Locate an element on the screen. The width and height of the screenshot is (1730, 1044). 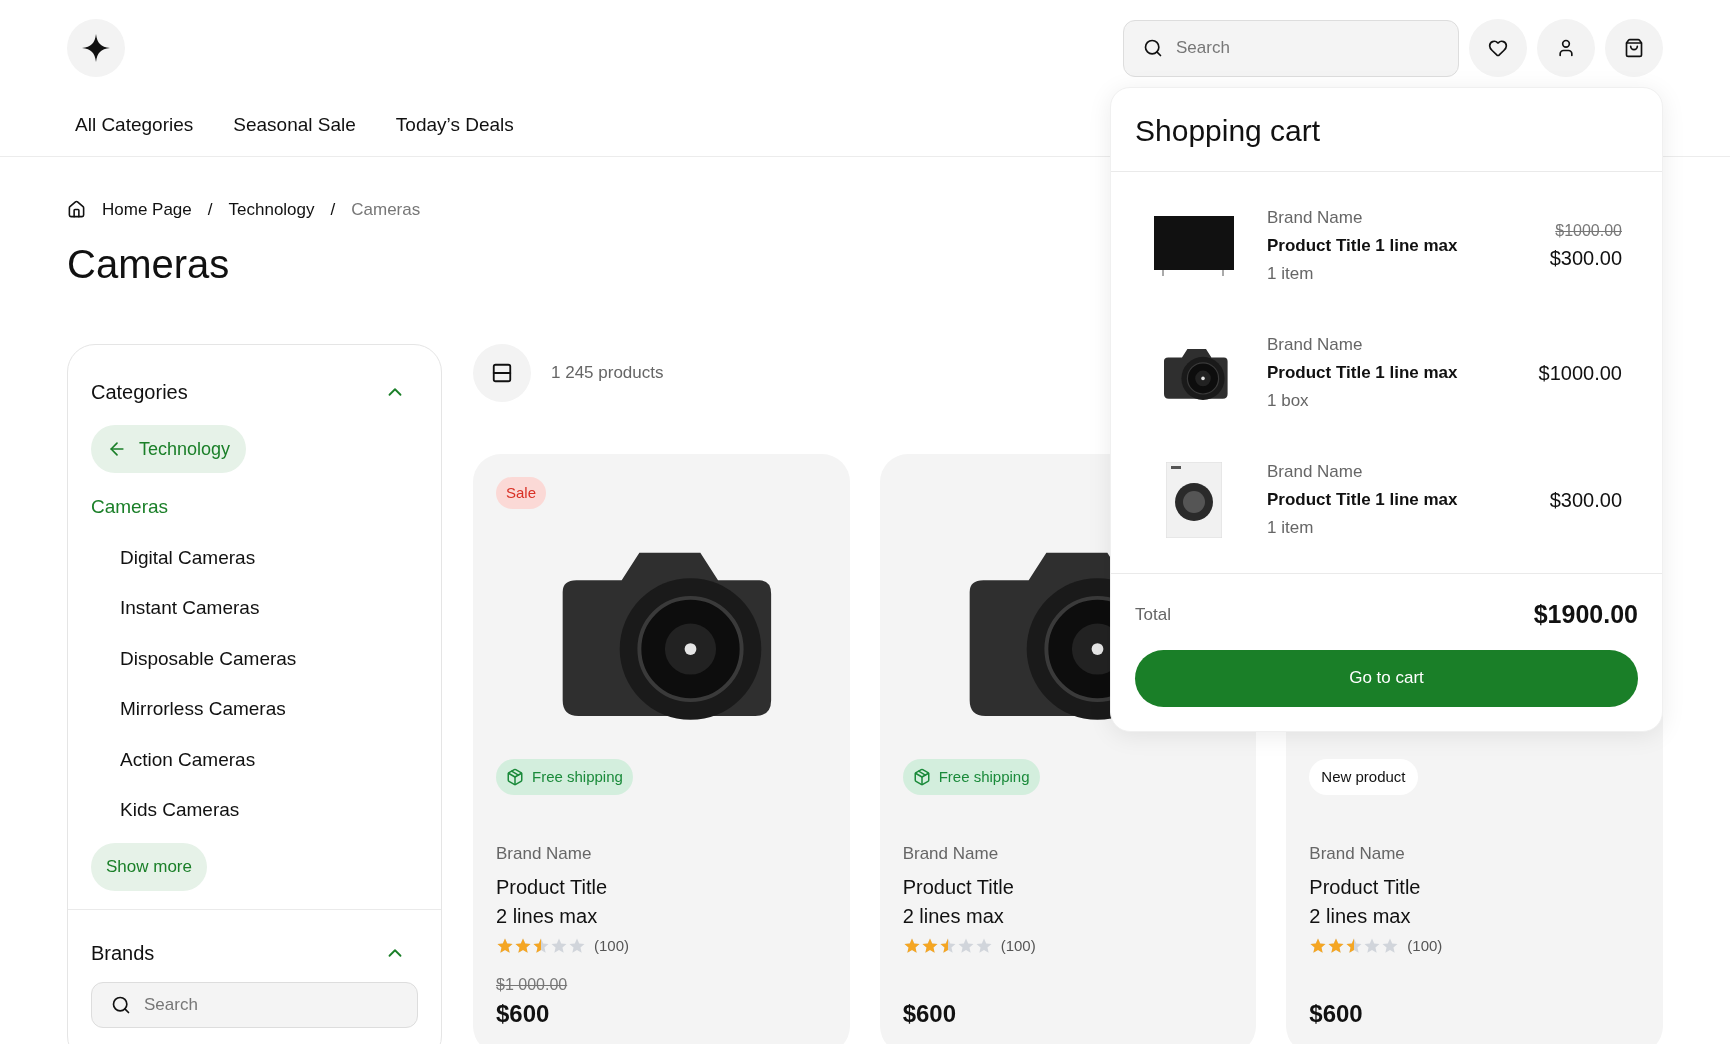
quantity: 1 box is located at coordinates (1288, 400).